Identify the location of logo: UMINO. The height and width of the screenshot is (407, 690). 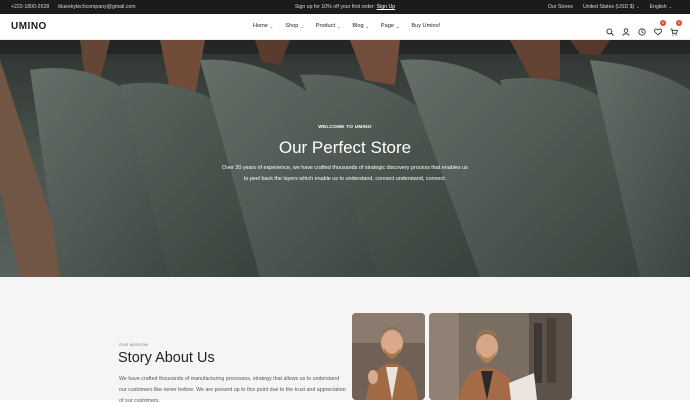
(29, 26).